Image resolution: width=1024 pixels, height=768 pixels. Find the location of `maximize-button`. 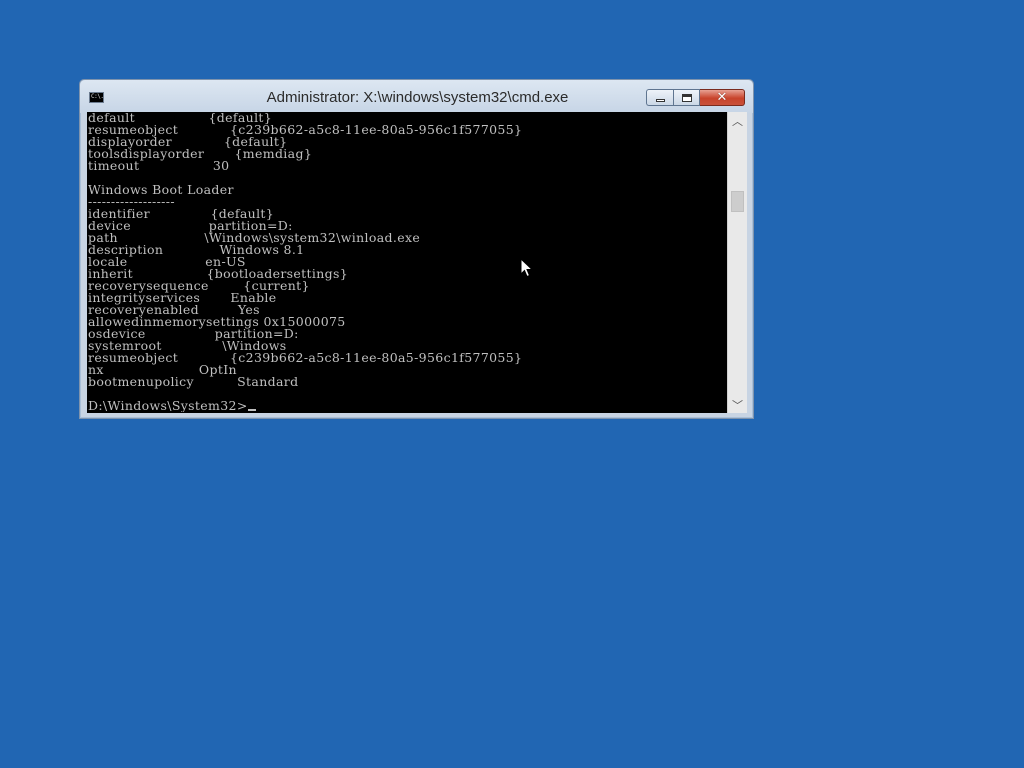

maximize-button is located at coordinates (686, 97).